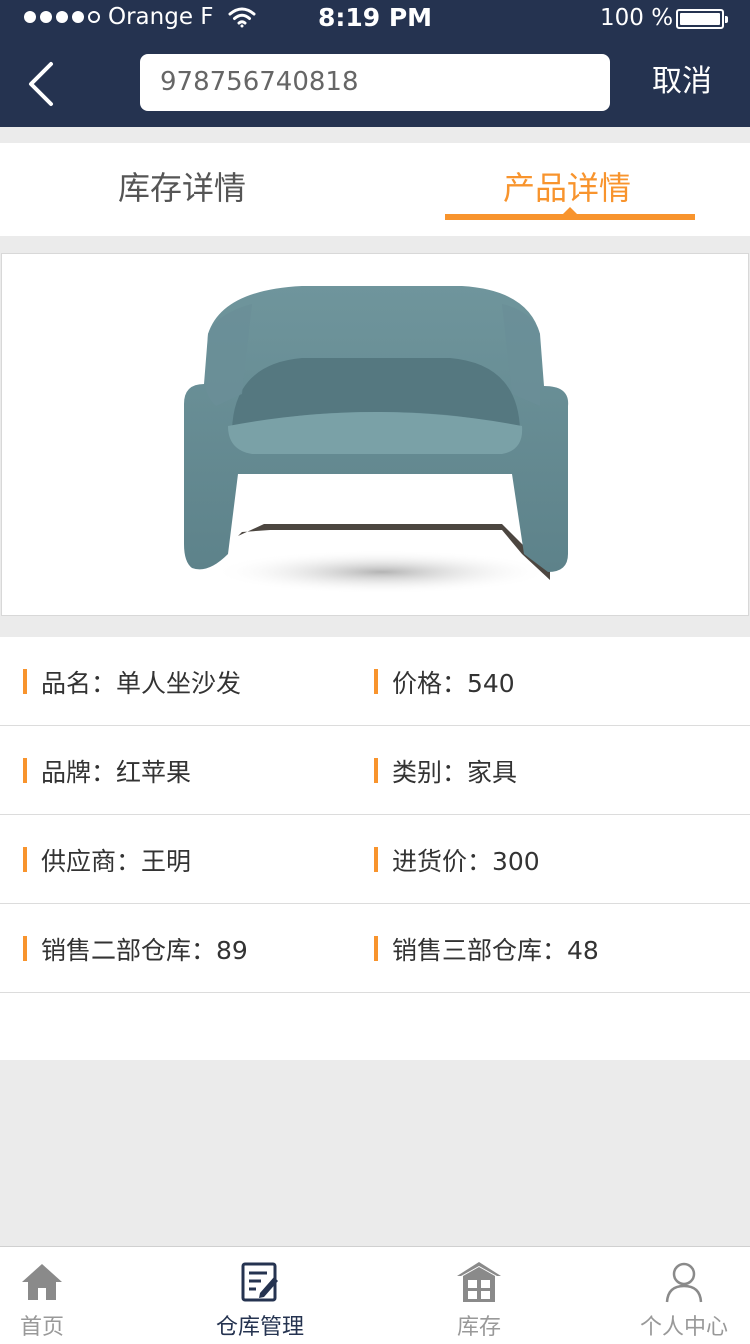  I want to click on product-category: 类别：家具, so click(455, 772).